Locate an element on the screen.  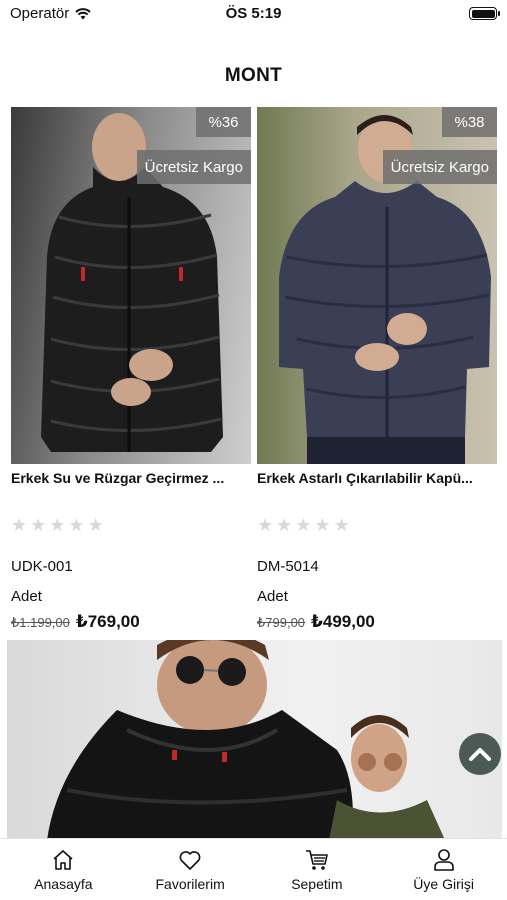
product-code: DM-5014 is located at coordinates (288, 566).